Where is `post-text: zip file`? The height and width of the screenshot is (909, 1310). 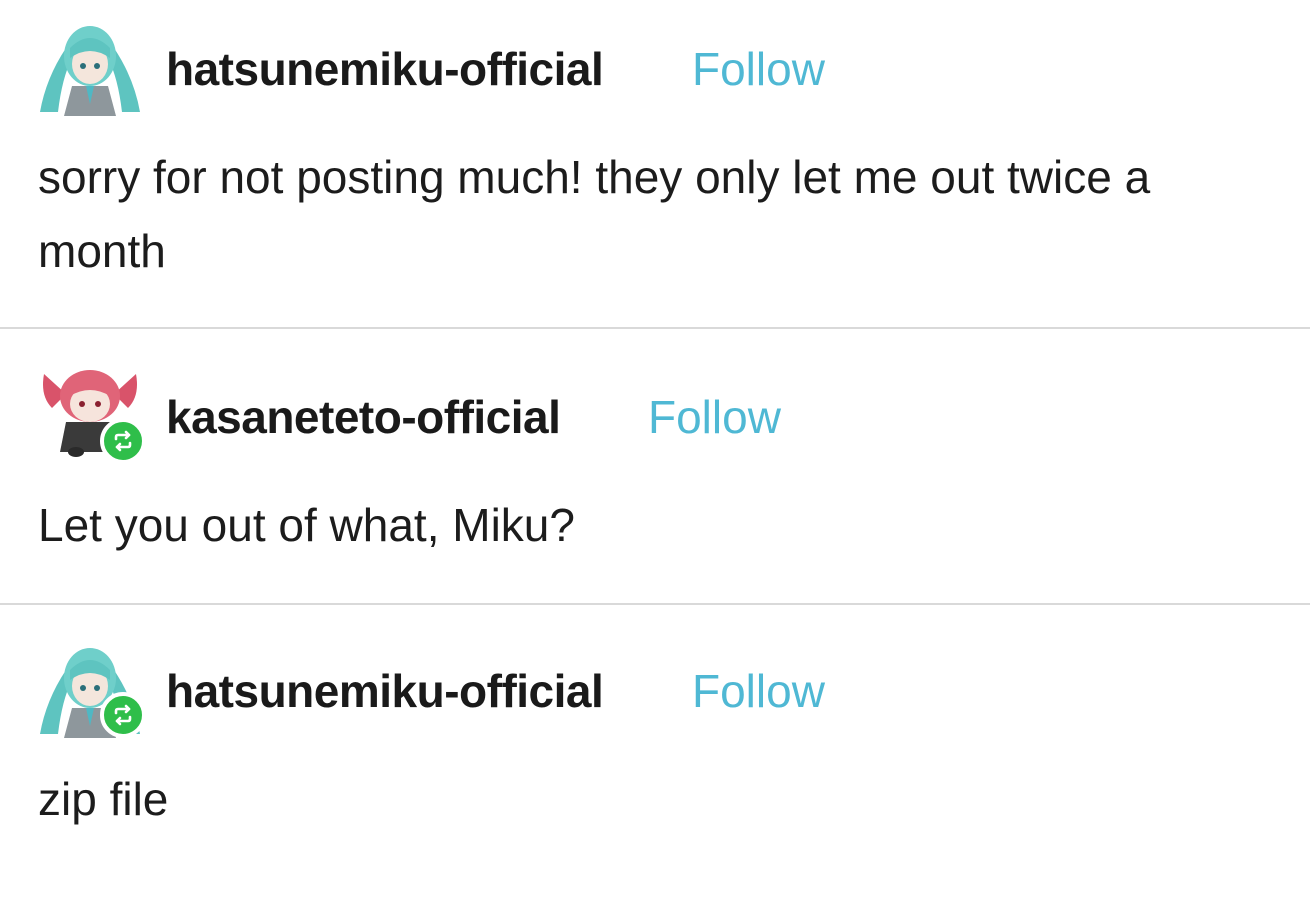 post-text: zip file is located at coordinates (103, 799).